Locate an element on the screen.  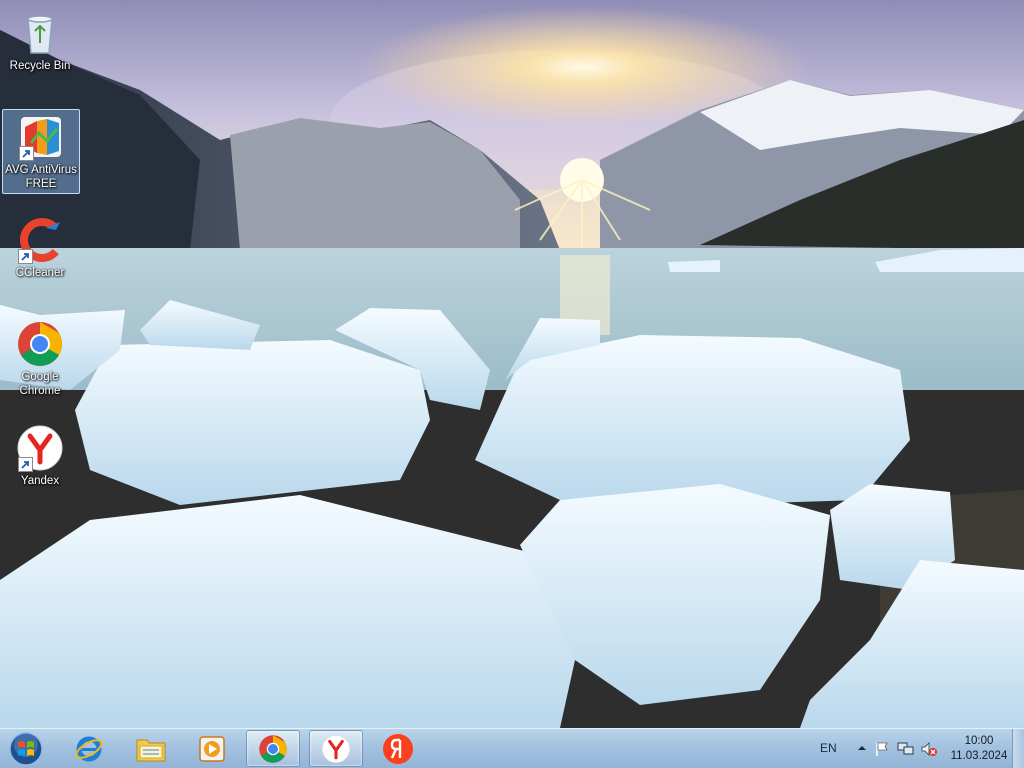
taskbar: EN 10:00 11.03.2024 is located at coordinates (512, 748).